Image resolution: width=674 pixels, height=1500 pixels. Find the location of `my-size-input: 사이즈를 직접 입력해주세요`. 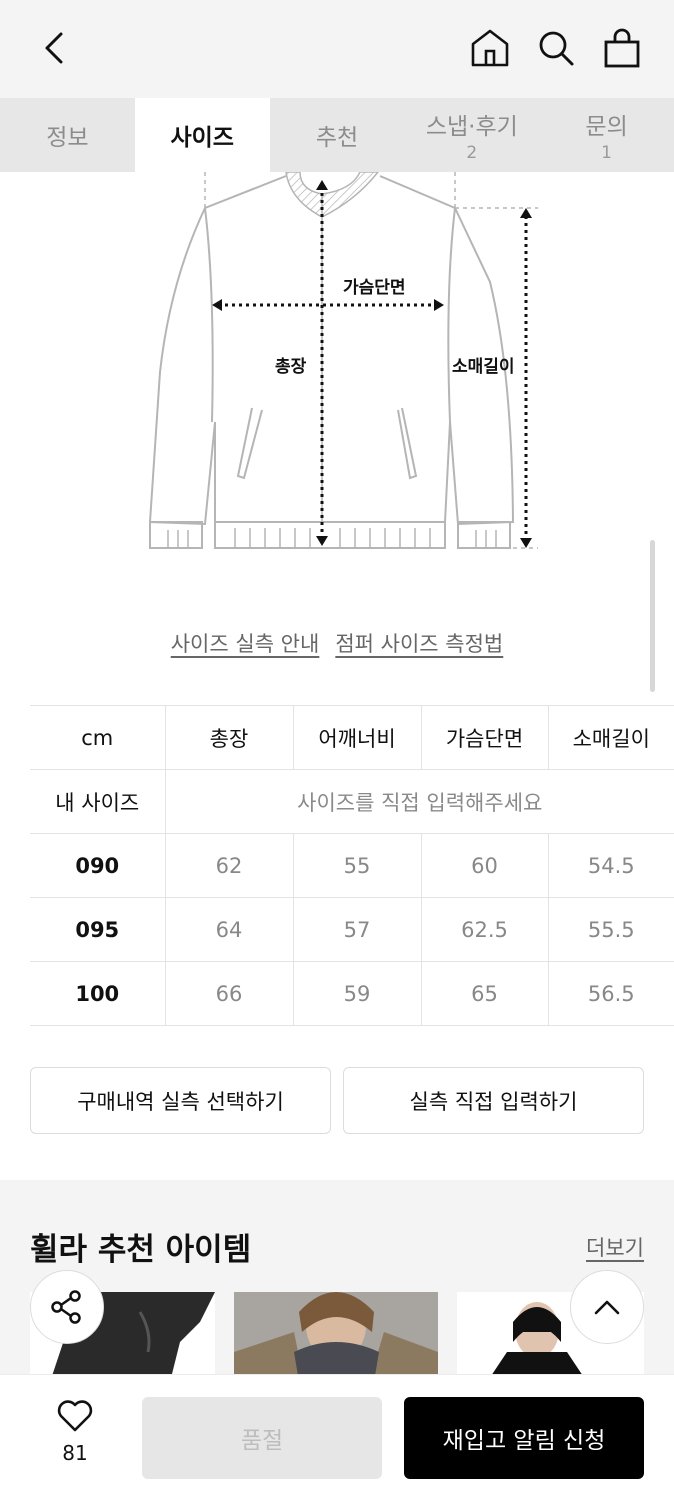

my-size-input: 사이즈를 직접 입력해주세요 is located at coordinates (419, 801).